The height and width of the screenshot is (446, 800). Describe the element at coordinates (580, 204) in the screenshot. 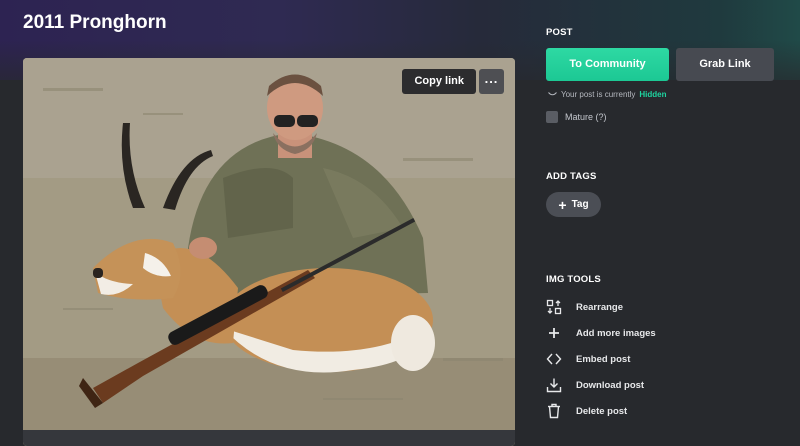

I see `tag-button-label: Tag` at that location.